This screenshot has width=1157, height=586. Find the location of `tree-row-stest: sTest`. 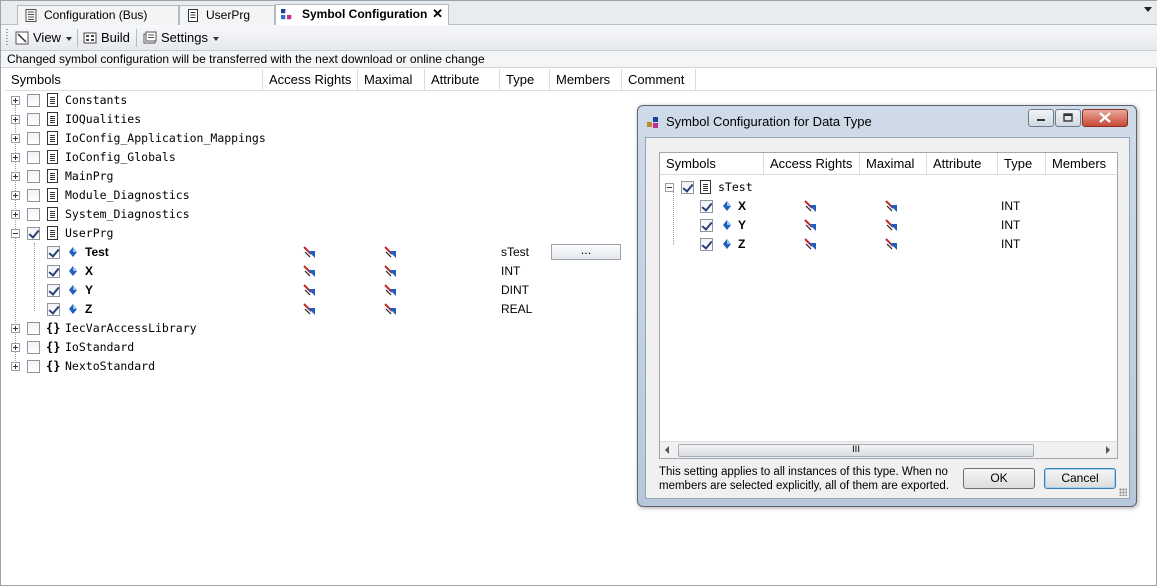

tree-row-stest: sTest is located at coordinates (888, 187).